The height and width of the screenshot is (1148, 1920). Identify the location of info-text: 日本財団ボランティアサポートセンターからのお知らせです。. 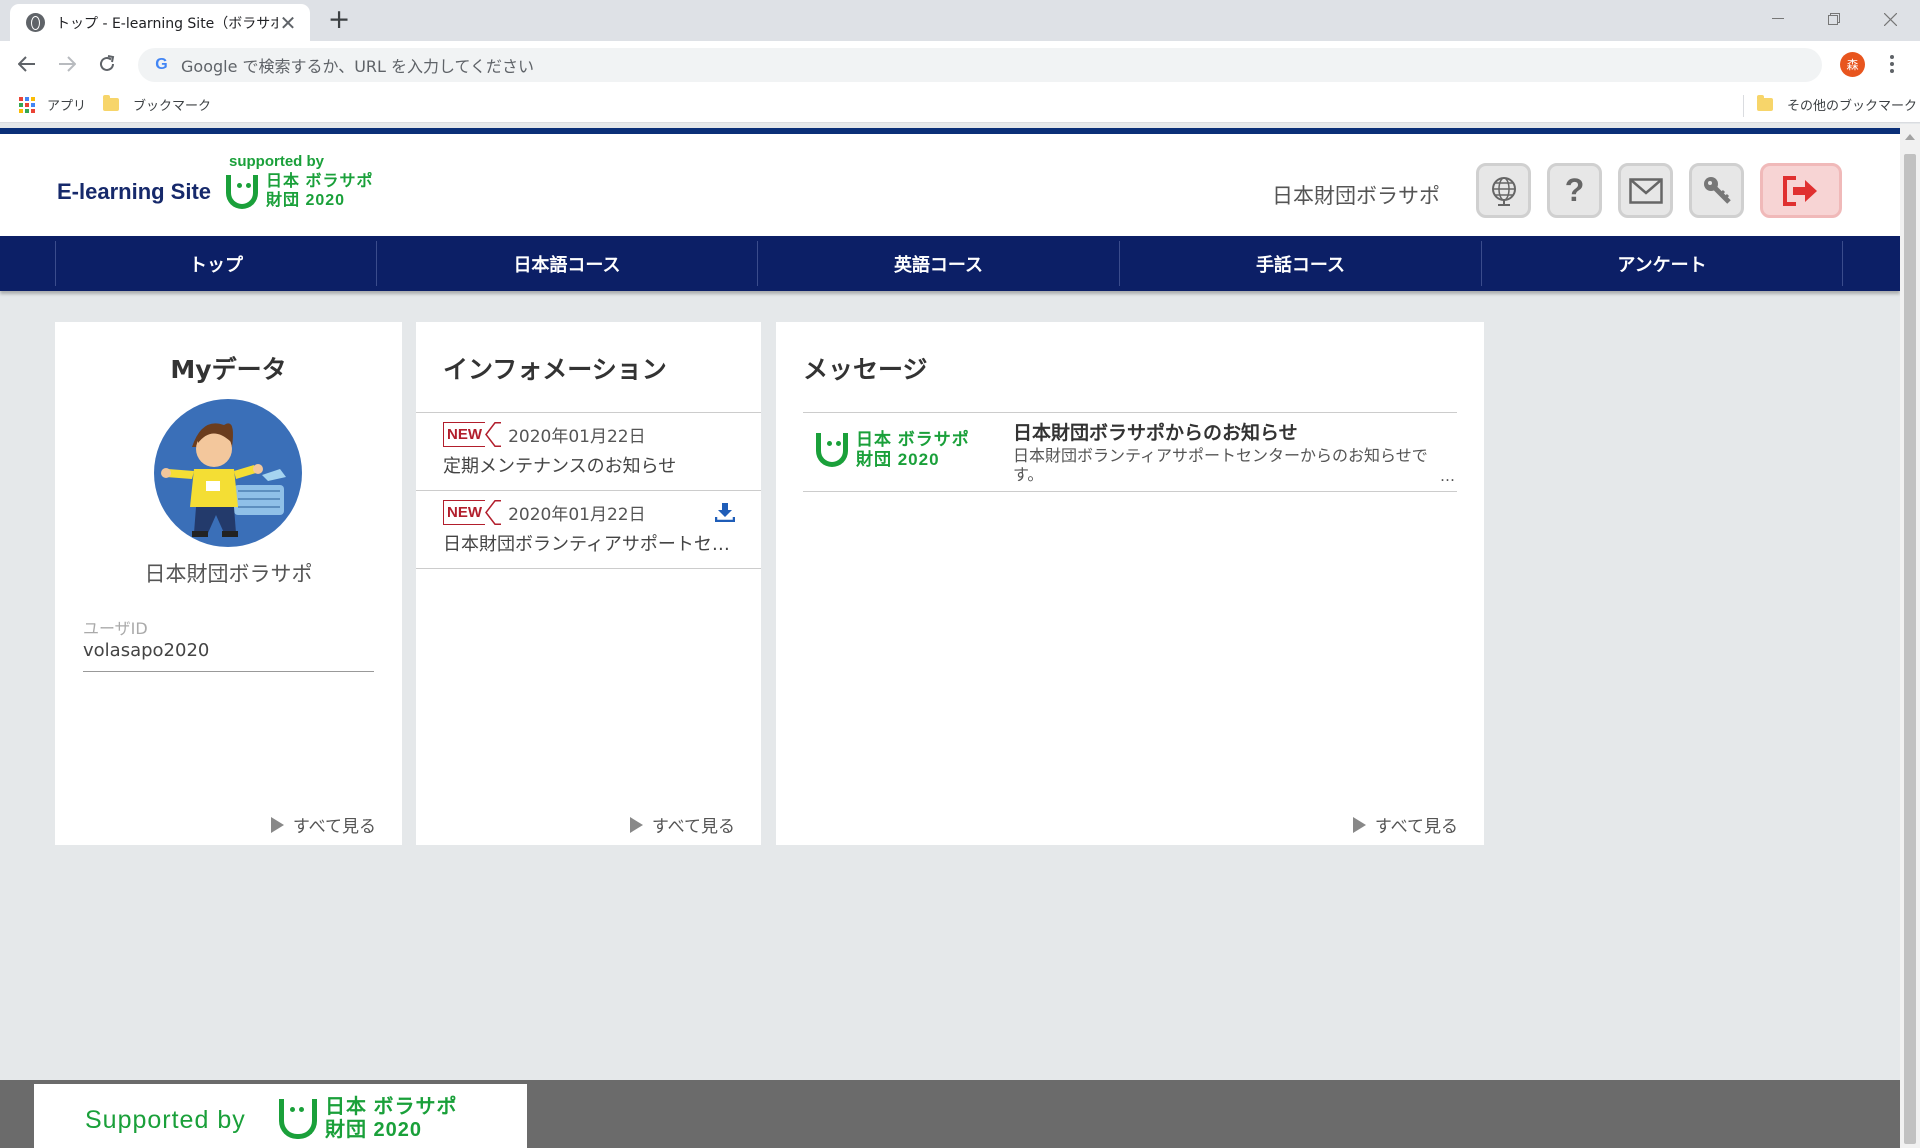
(588, 544).